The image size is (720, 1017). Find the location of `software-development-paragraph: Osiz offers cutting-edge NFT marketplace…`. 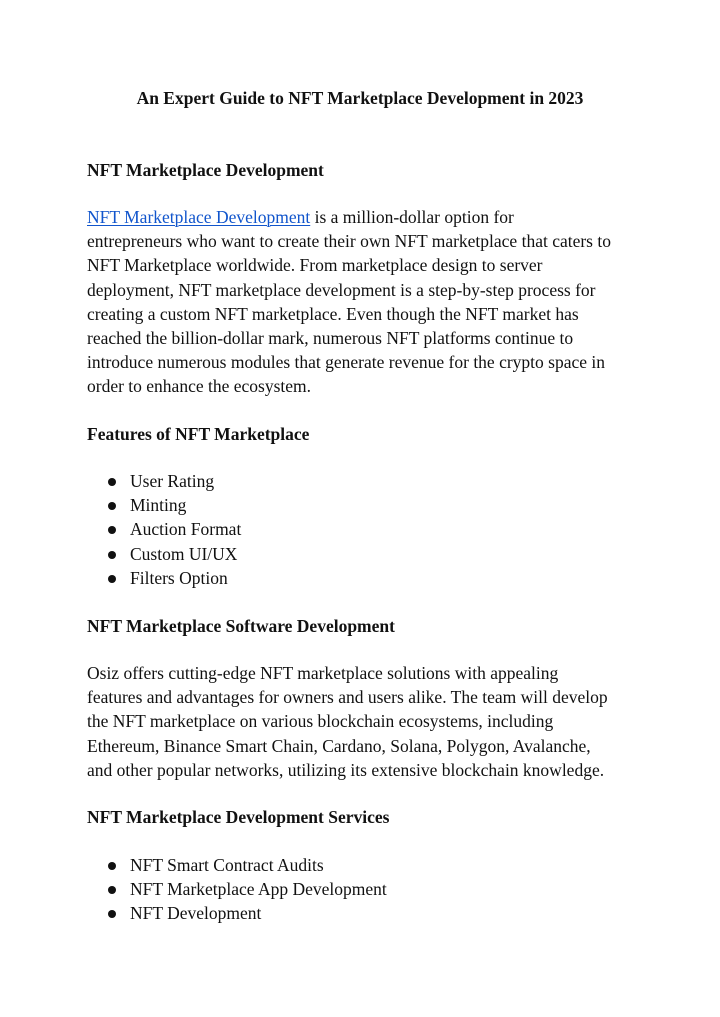

software-development-paragraph: Osiz offers cutting-edge NFT marketplace… is located at coordinates (367, 721).